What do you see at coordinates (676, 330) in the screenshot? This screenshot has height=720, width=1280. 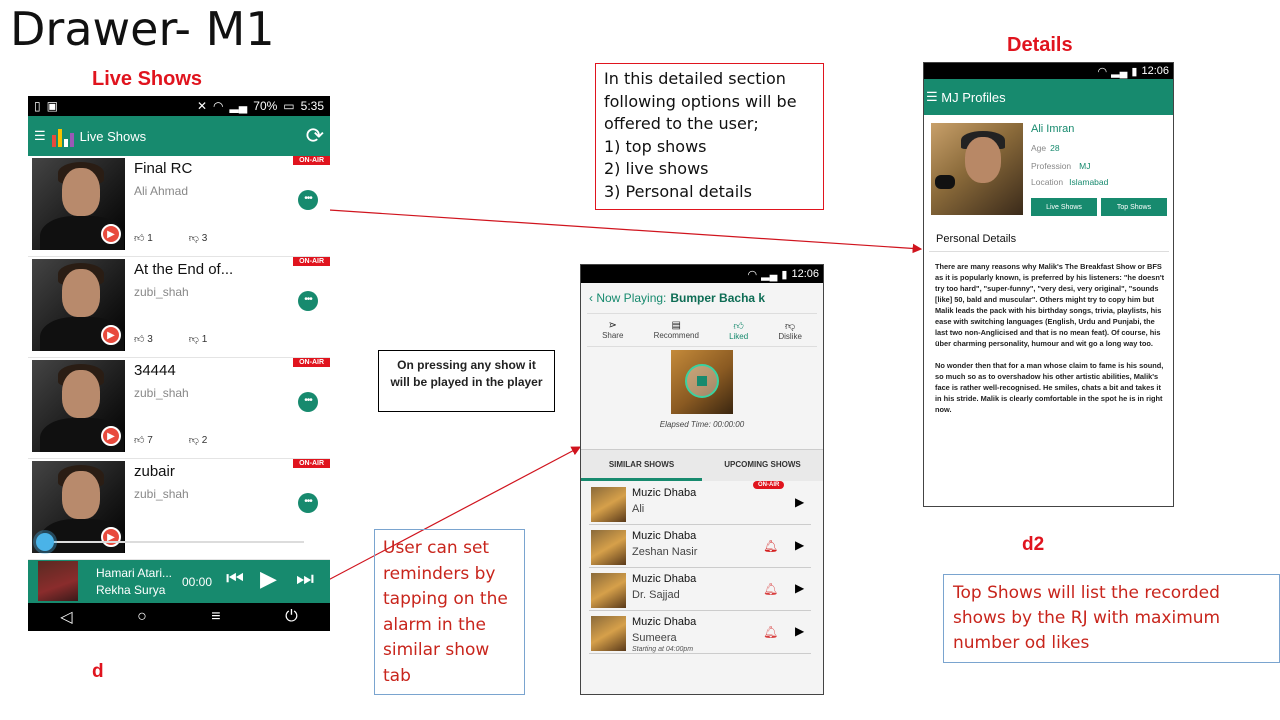 I see `recommend-button: ▤ Recommend` at bounding box center [676, 330].